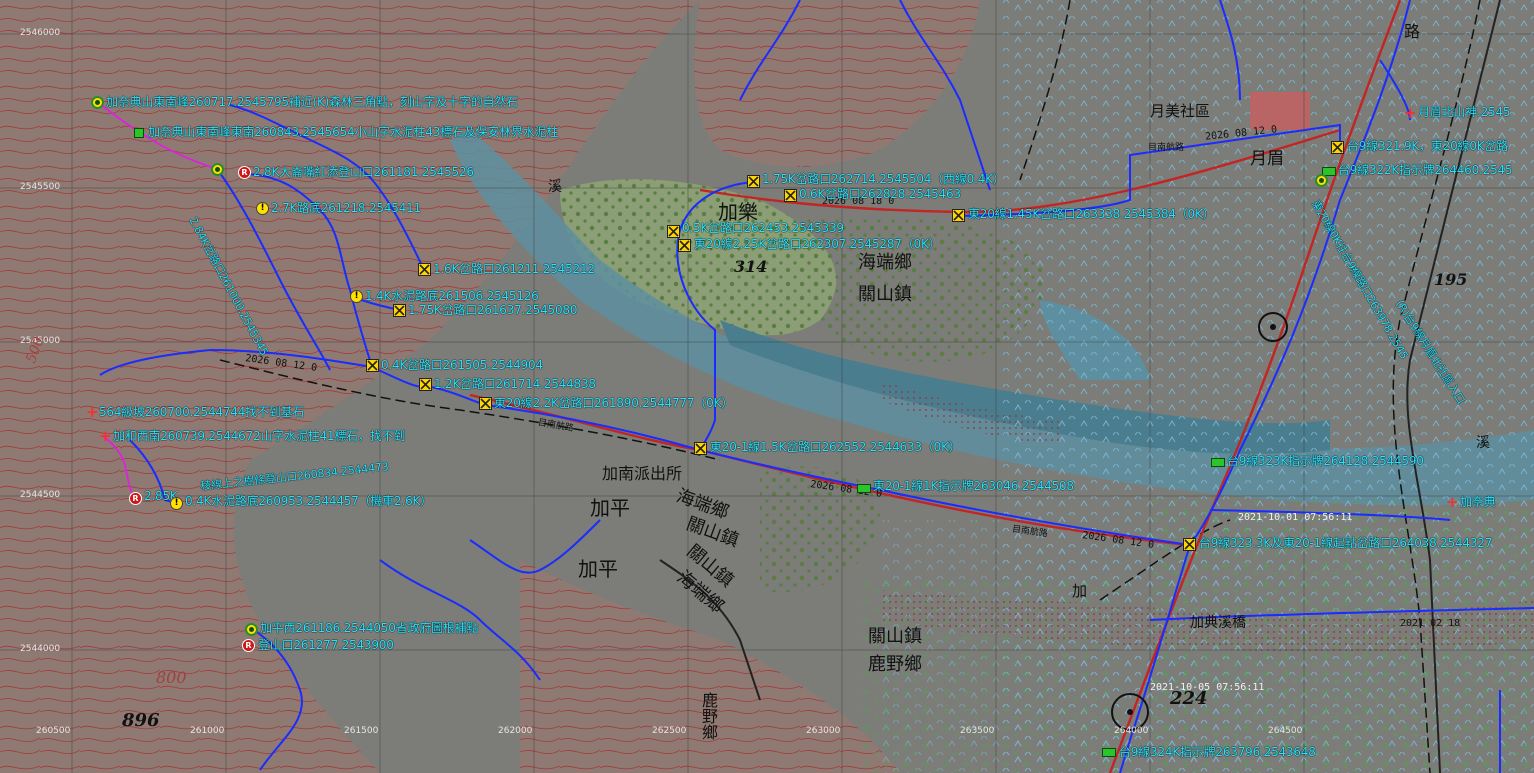  Describe the element at coordinates (308, 501) in the screenshot. I see `waypoint-label: 0.4K水泥路底260953.2544457（機車2.6K）` at that location.